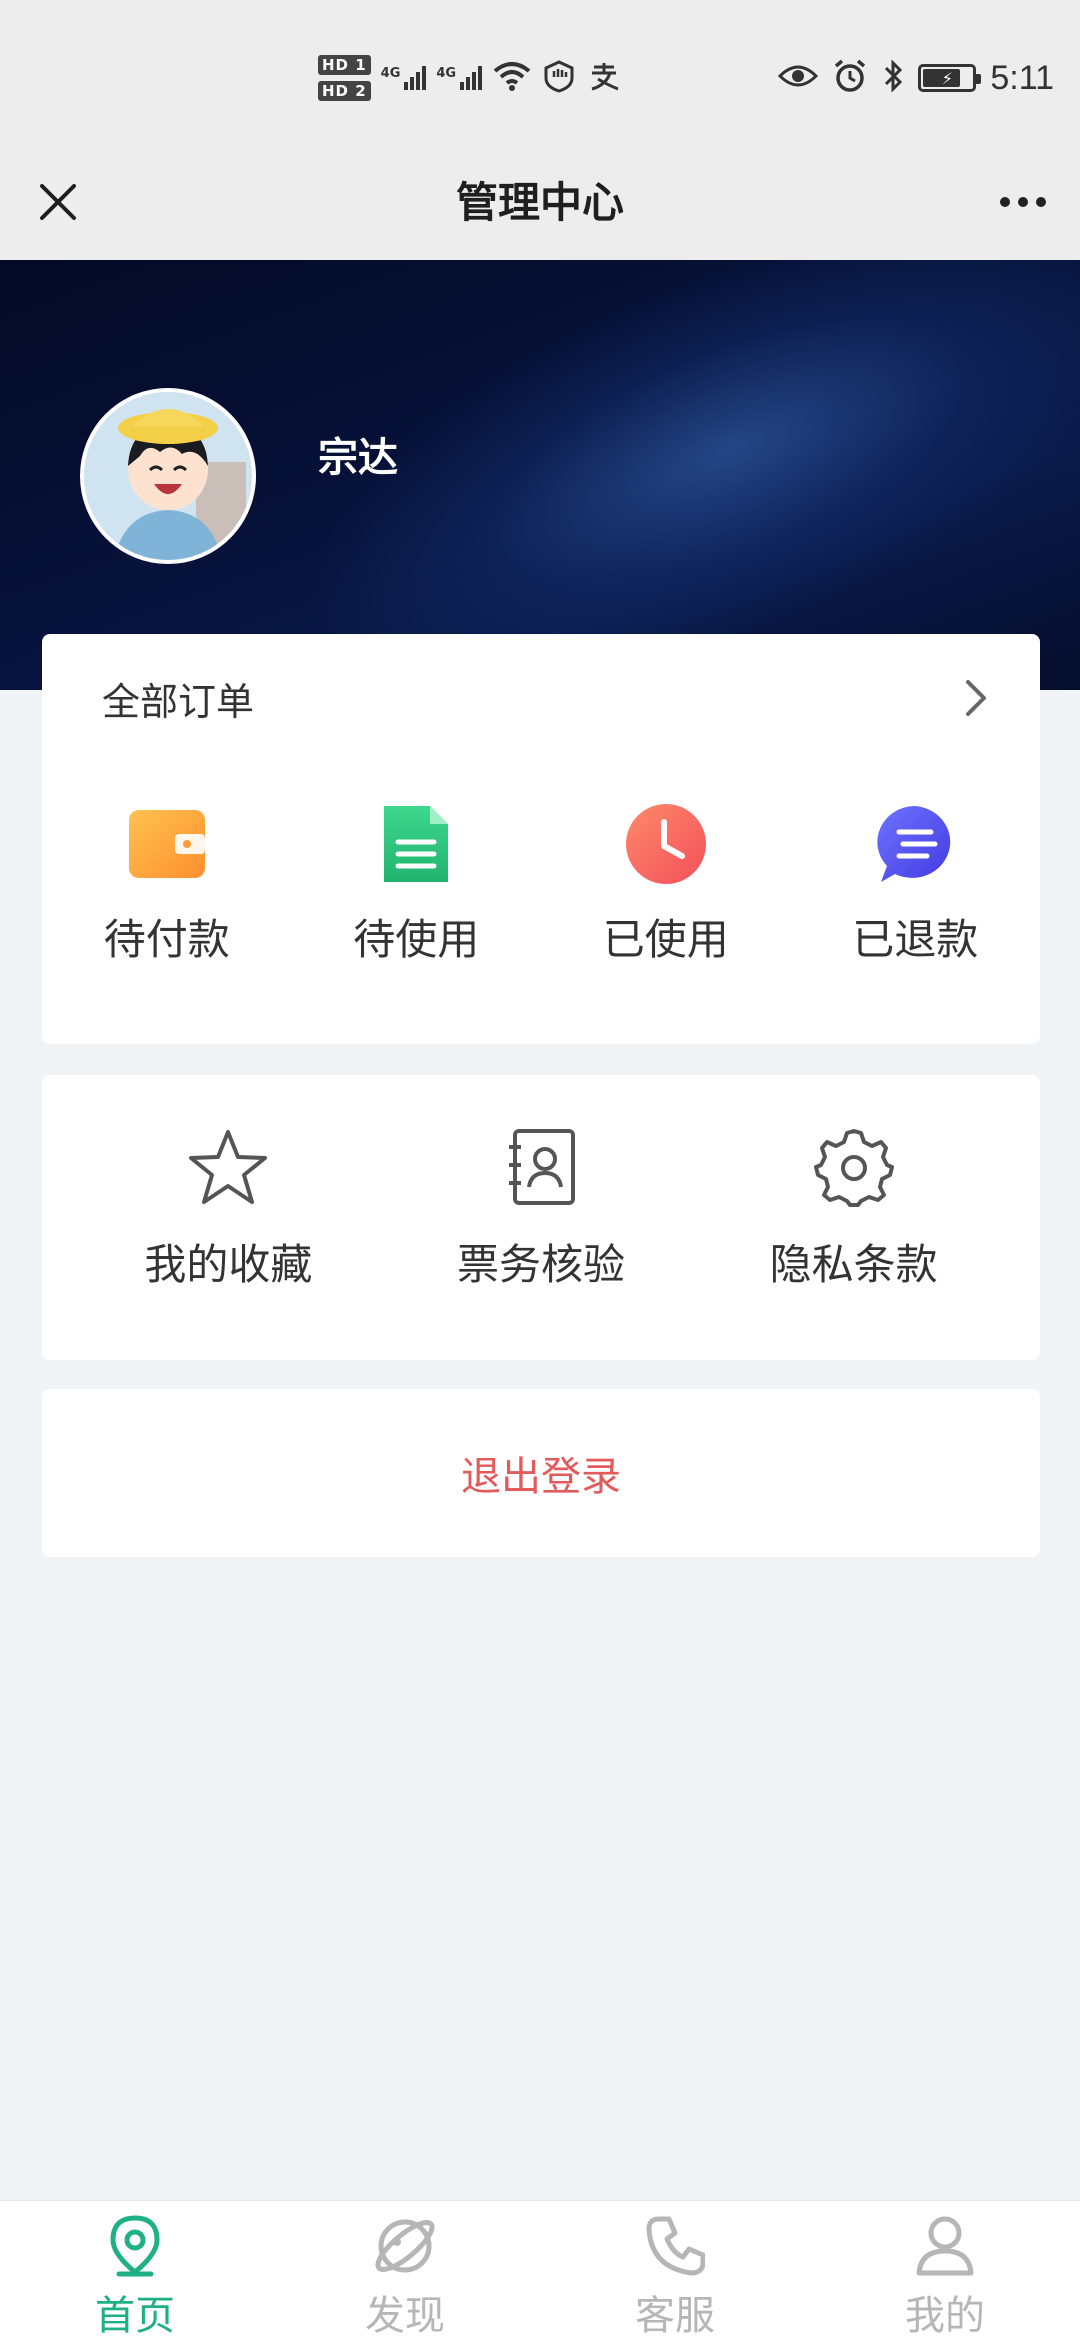 The image size is (1080, 2340). Describe the element at coordinates (854, 1167) in the screenshot. I see `gear-icon` at that location.